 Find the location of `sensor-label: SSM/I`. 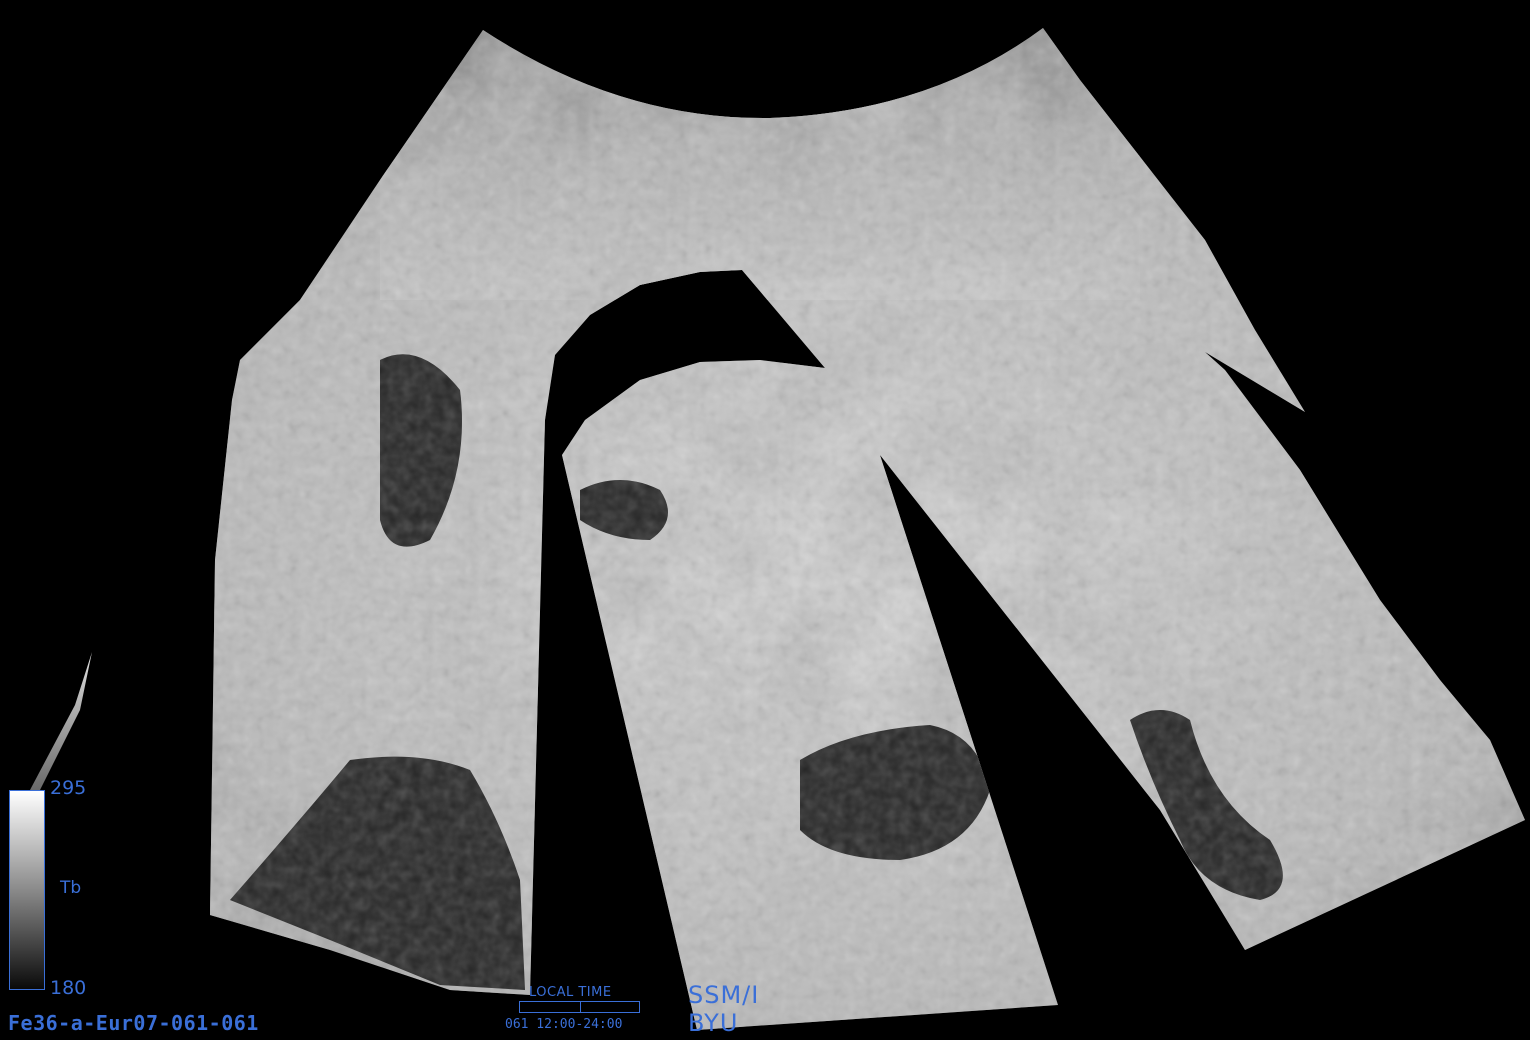

sensor-label: SSM/I is located at coordinates (724, 995).